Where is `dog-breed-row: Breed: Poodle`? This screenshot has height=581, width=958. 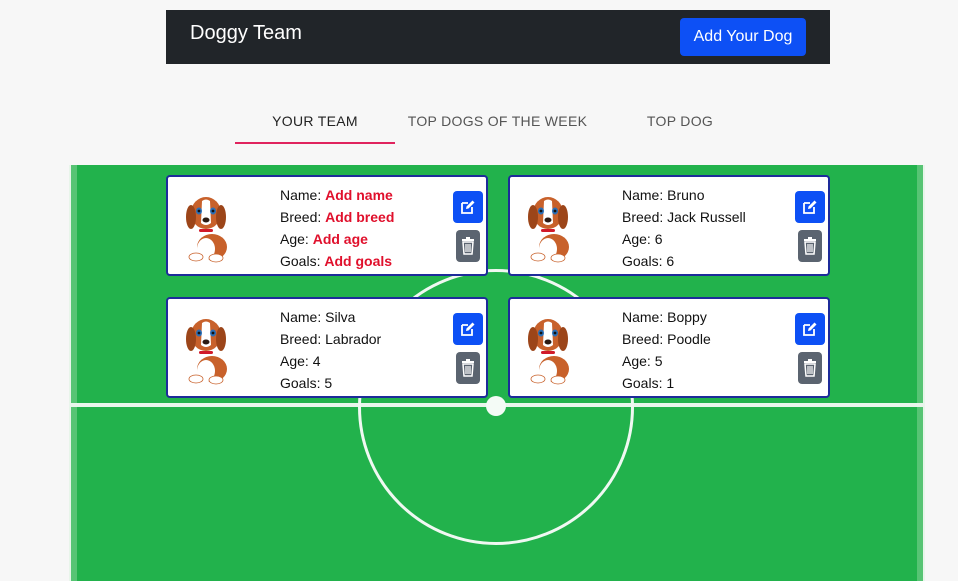 dog-breed-row: Breed: Poodle is located at coordinates (666, 339).